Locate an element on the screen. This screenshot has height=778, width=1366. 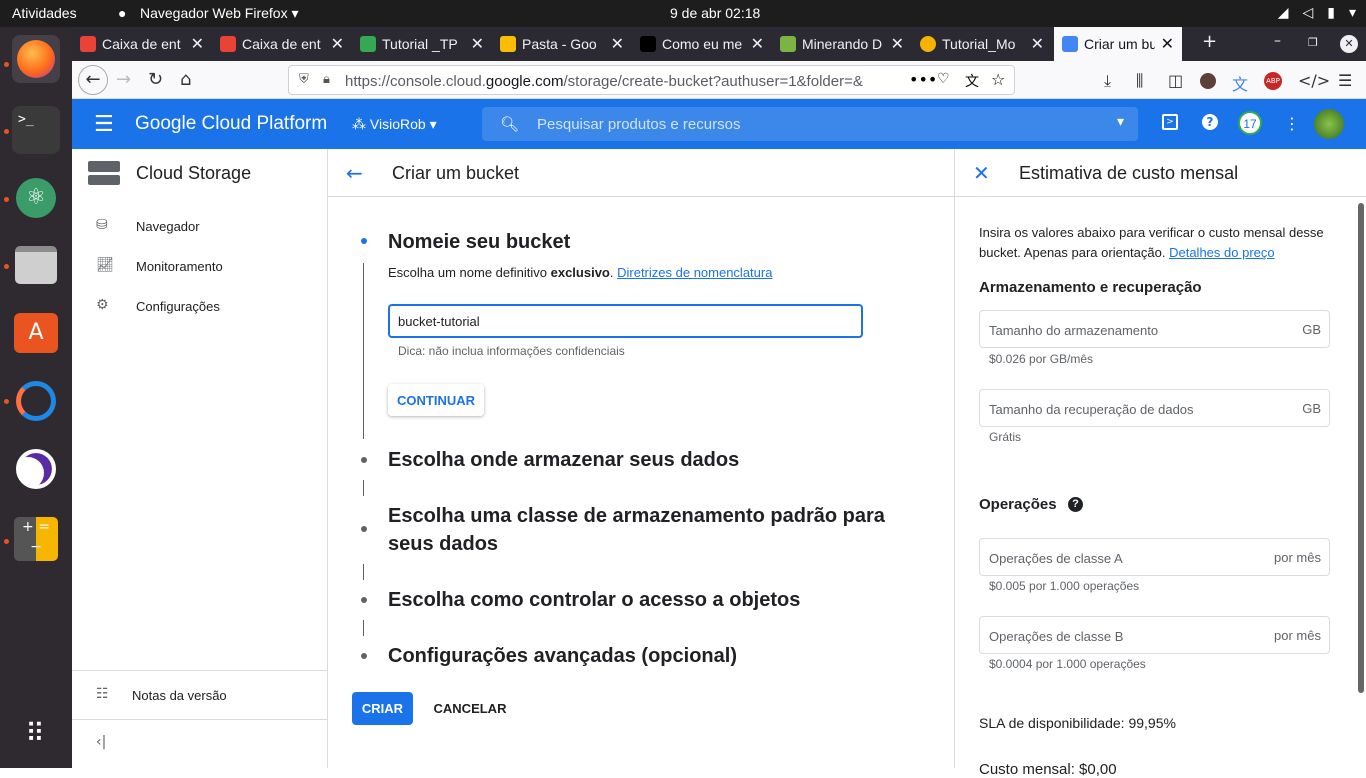
notifications-badge: 17 is located at coordinates (1250, 123).